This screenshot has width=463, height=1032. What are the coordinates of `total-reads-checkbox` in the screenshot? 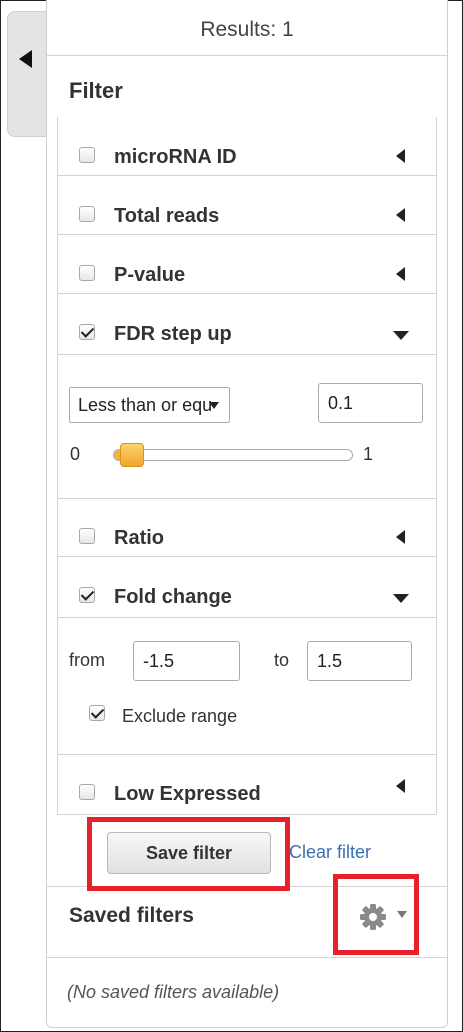 It's located at (87, 214).